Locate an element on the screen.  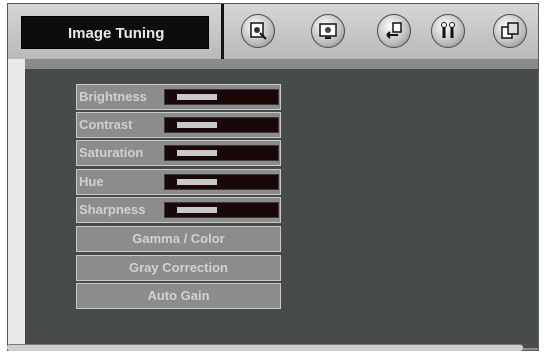
gray-correction-label: Gray Correction is located at coordinates (178, 267).